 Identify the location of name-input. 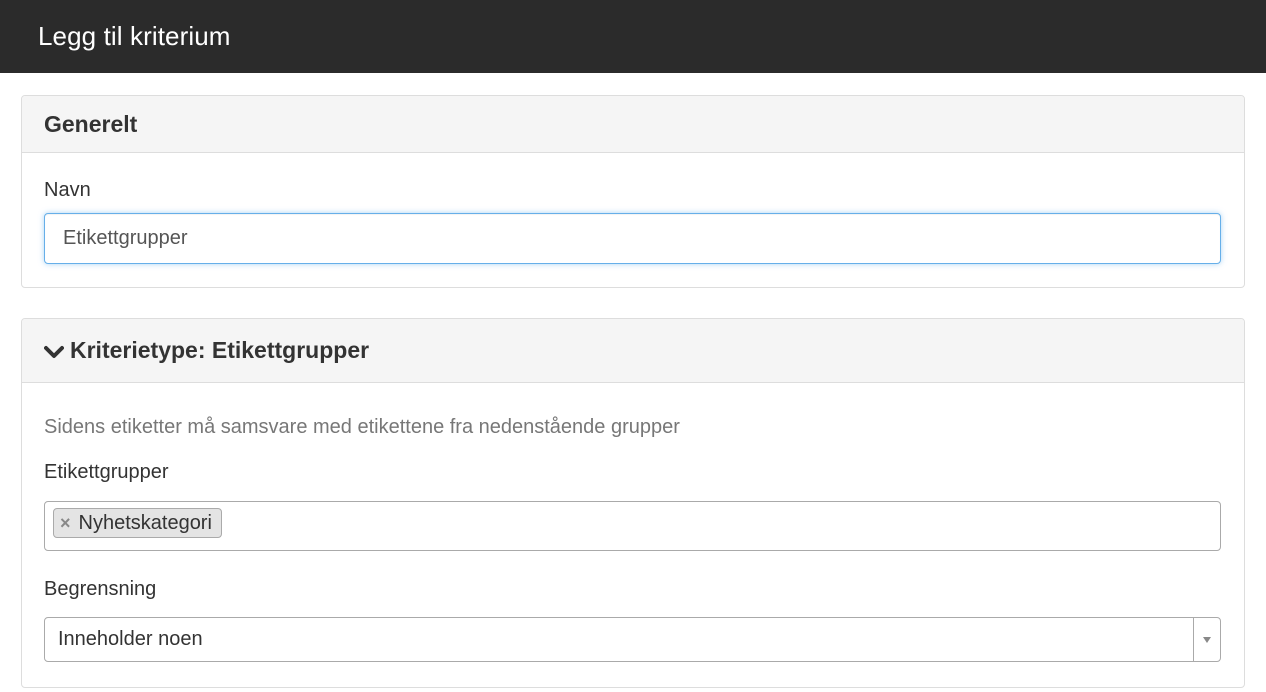
(632, 238).